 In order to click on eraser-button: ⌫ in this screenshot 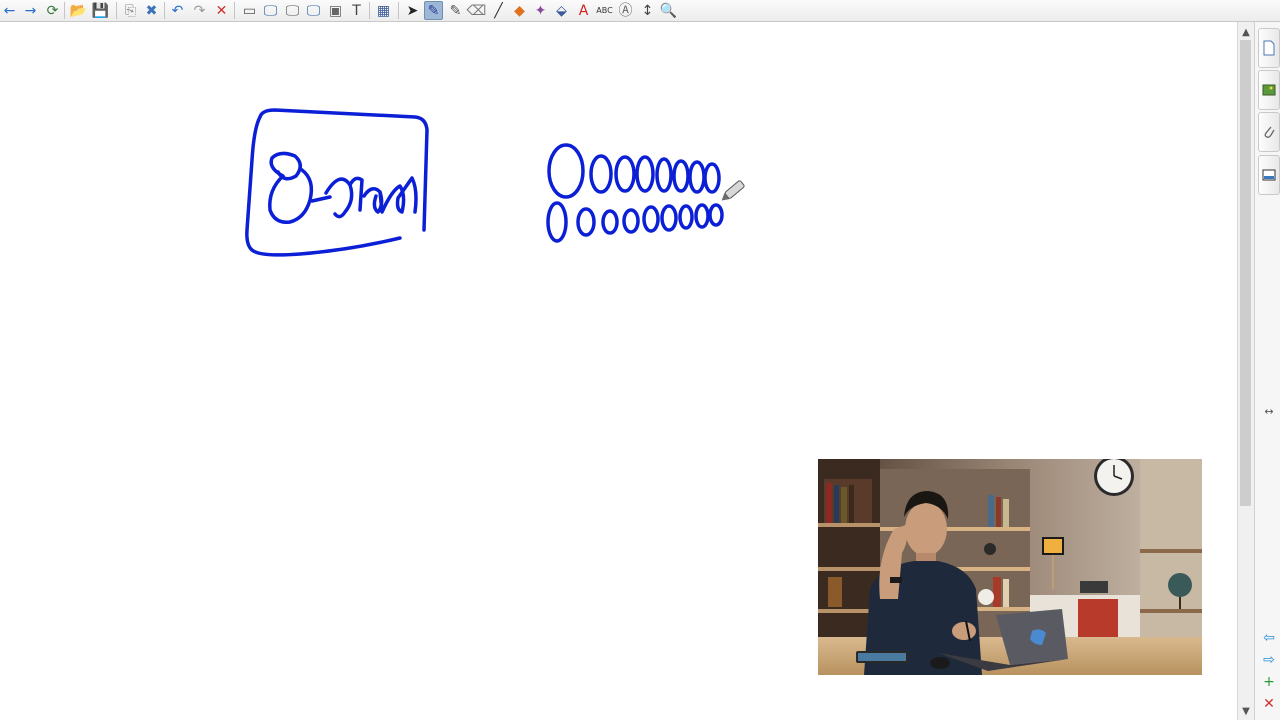, I will do `click(476, 10)`.